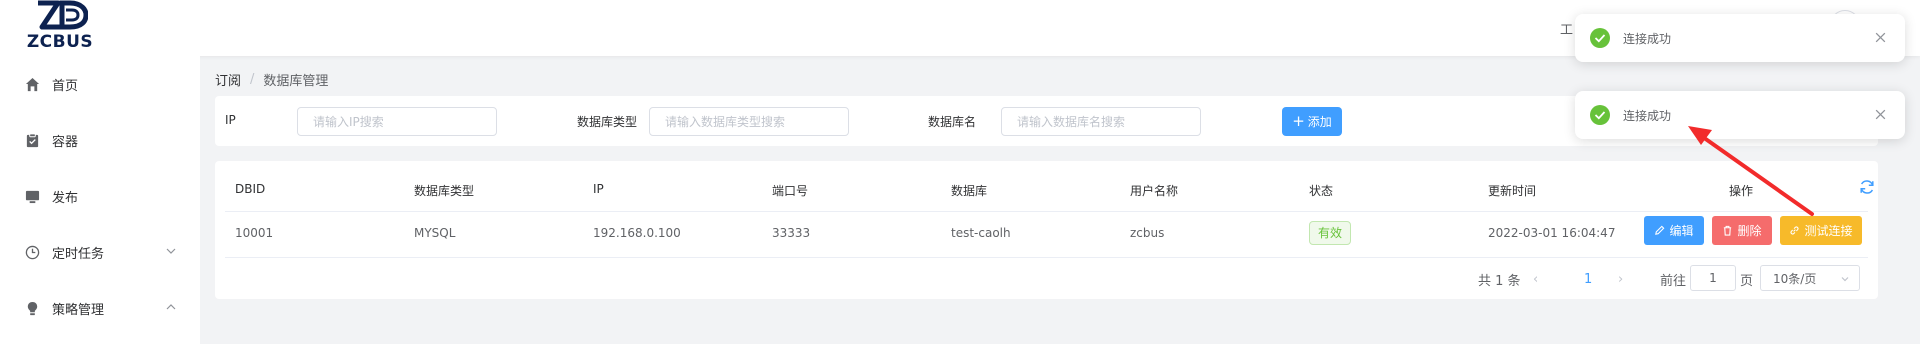 The image size is (1920, 344). What do you see at coordinates (790, 191) in the screenshot?
I see `column-header-port: 端口号` at bounding box center [790, 191].